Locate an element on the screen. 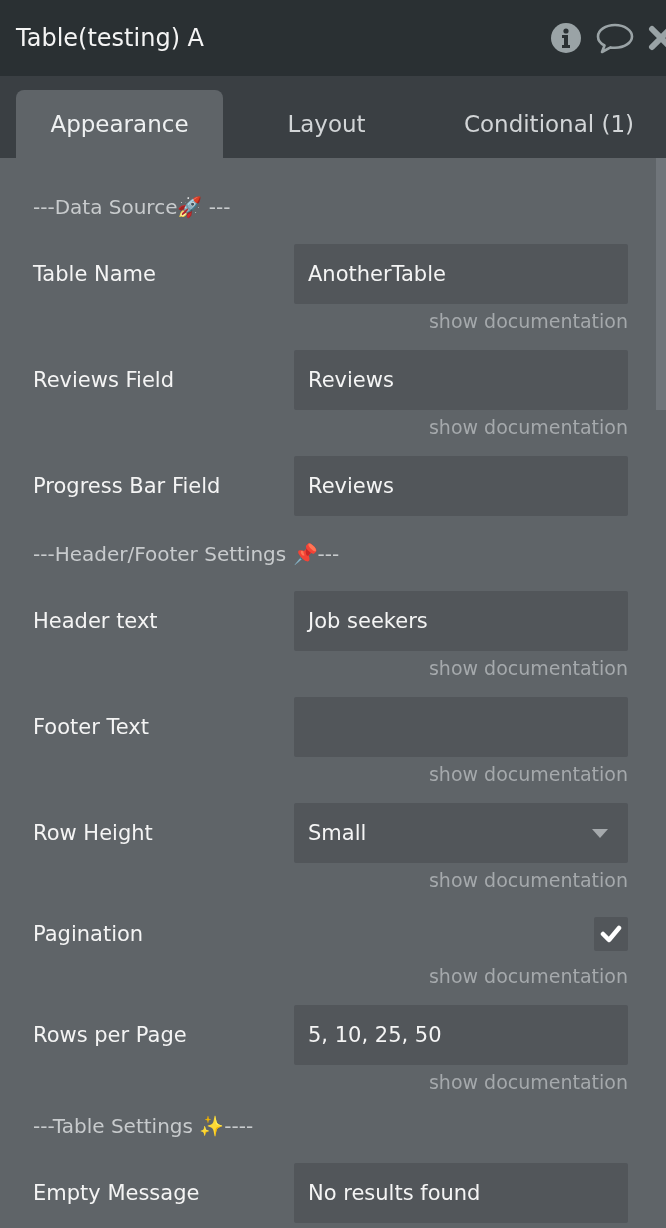 This screenshot has width=666, height=1228. section-heading: ---Data Source🚀 --- is located at coordinates (132, 207).